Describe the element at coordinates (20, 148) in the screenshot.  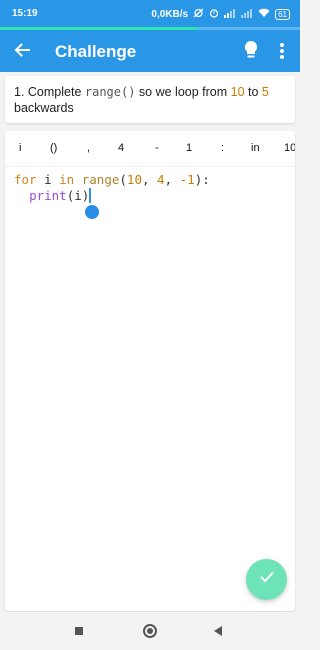
I see `token-button: i` at that location.